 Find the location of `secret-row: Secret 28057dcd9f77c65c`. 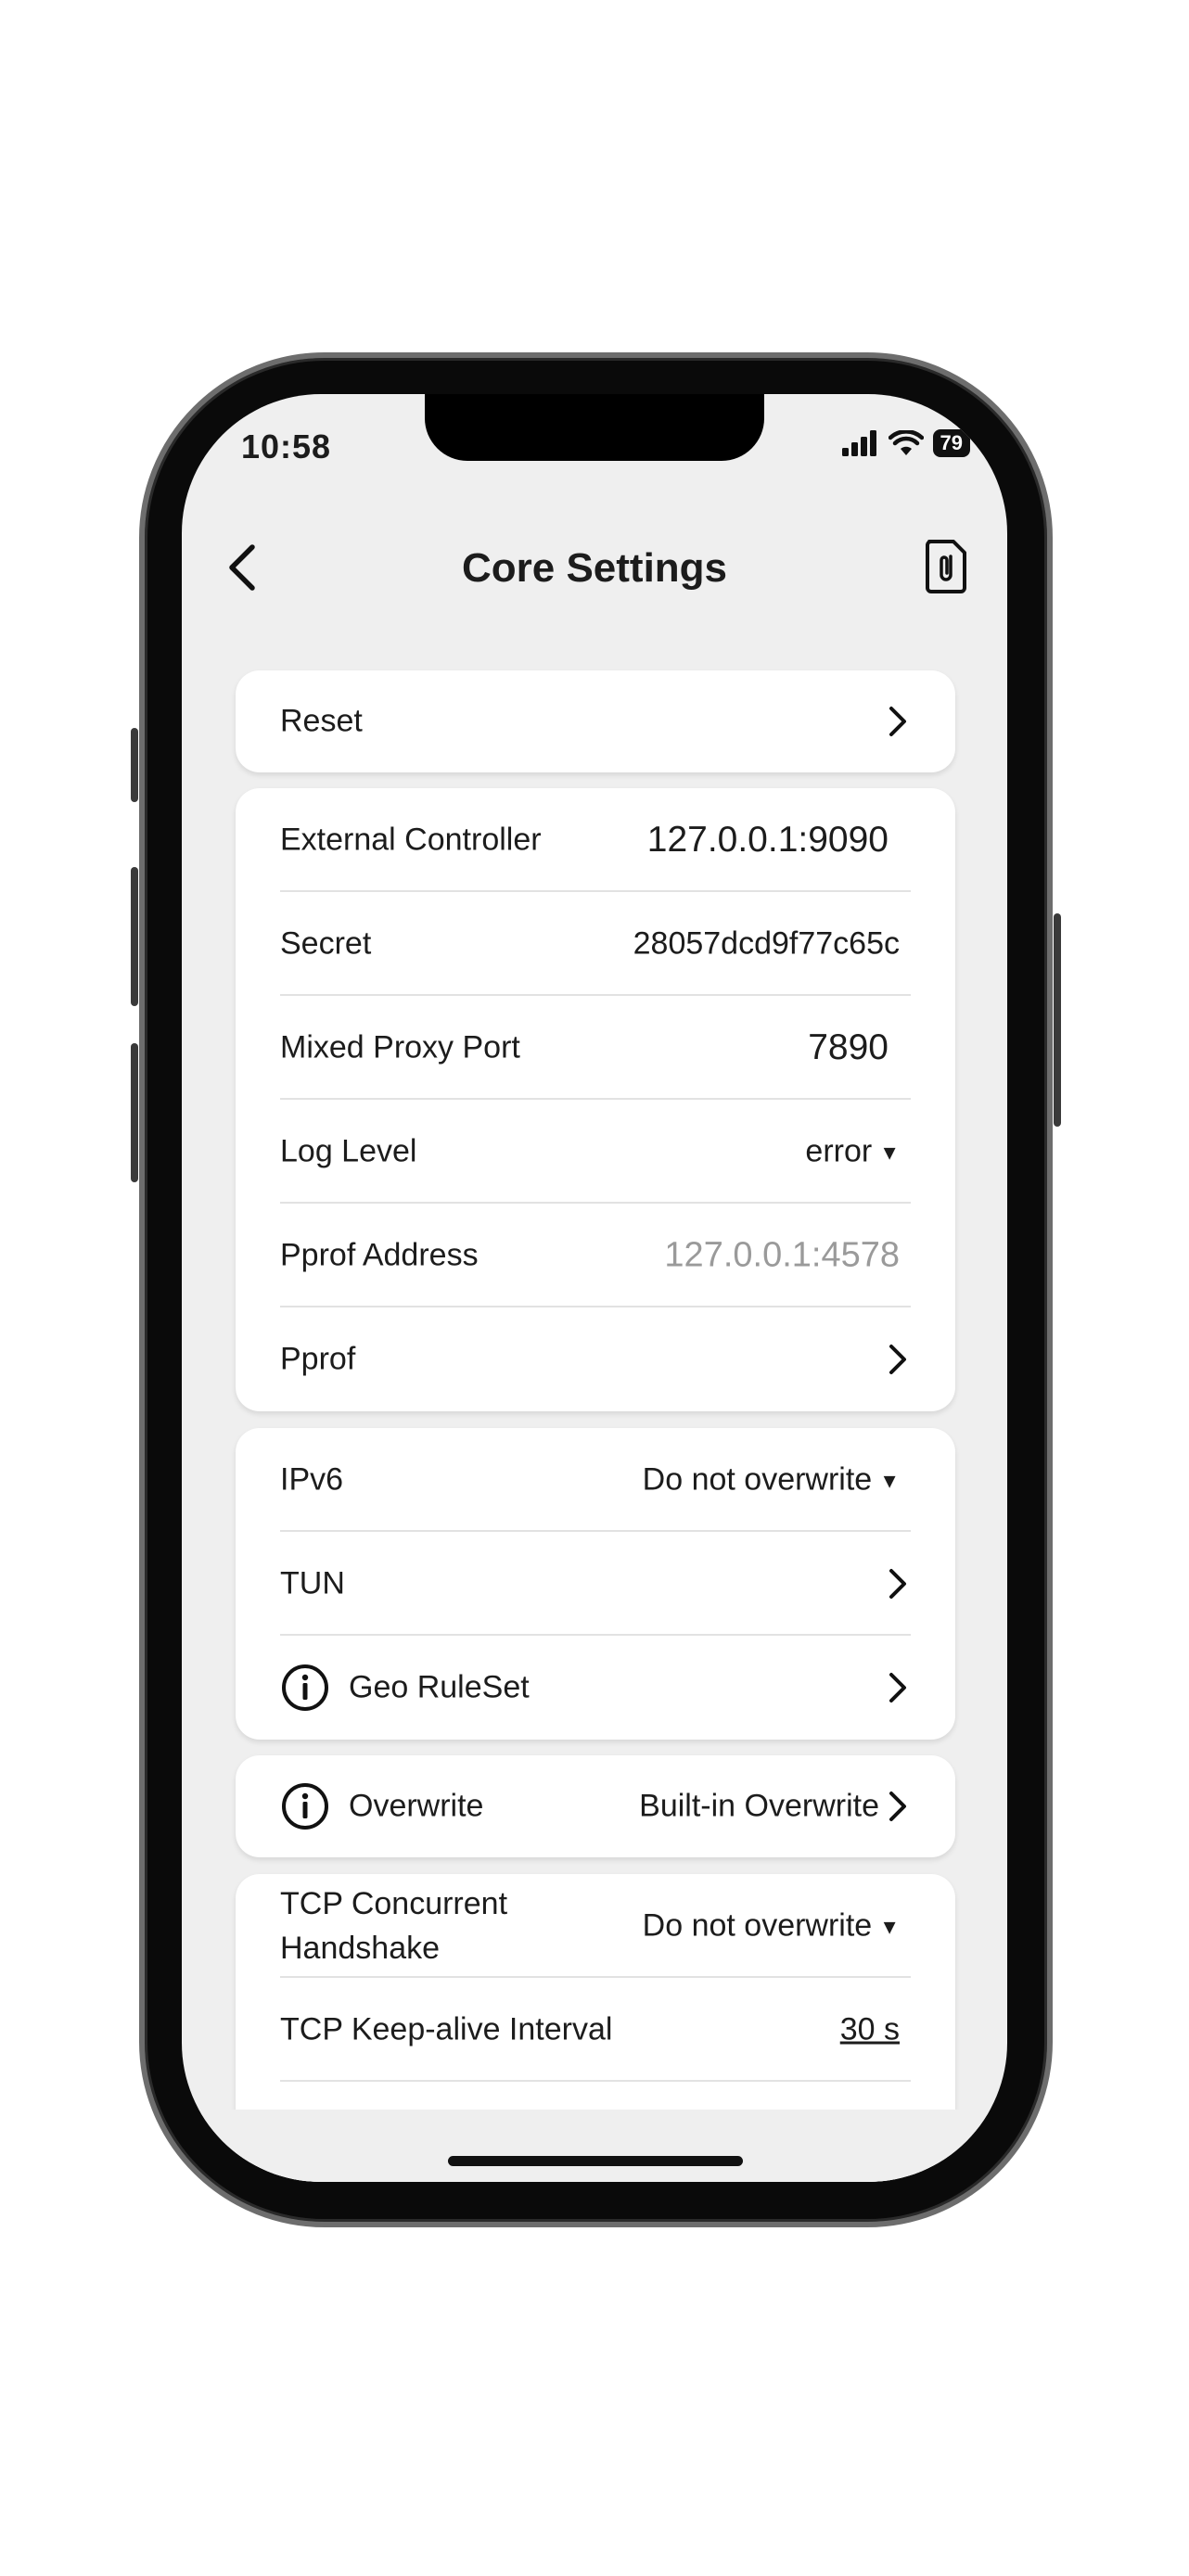

secret-row: Secret 28057dcd9f77c65c is located at coordinates (595, 944).